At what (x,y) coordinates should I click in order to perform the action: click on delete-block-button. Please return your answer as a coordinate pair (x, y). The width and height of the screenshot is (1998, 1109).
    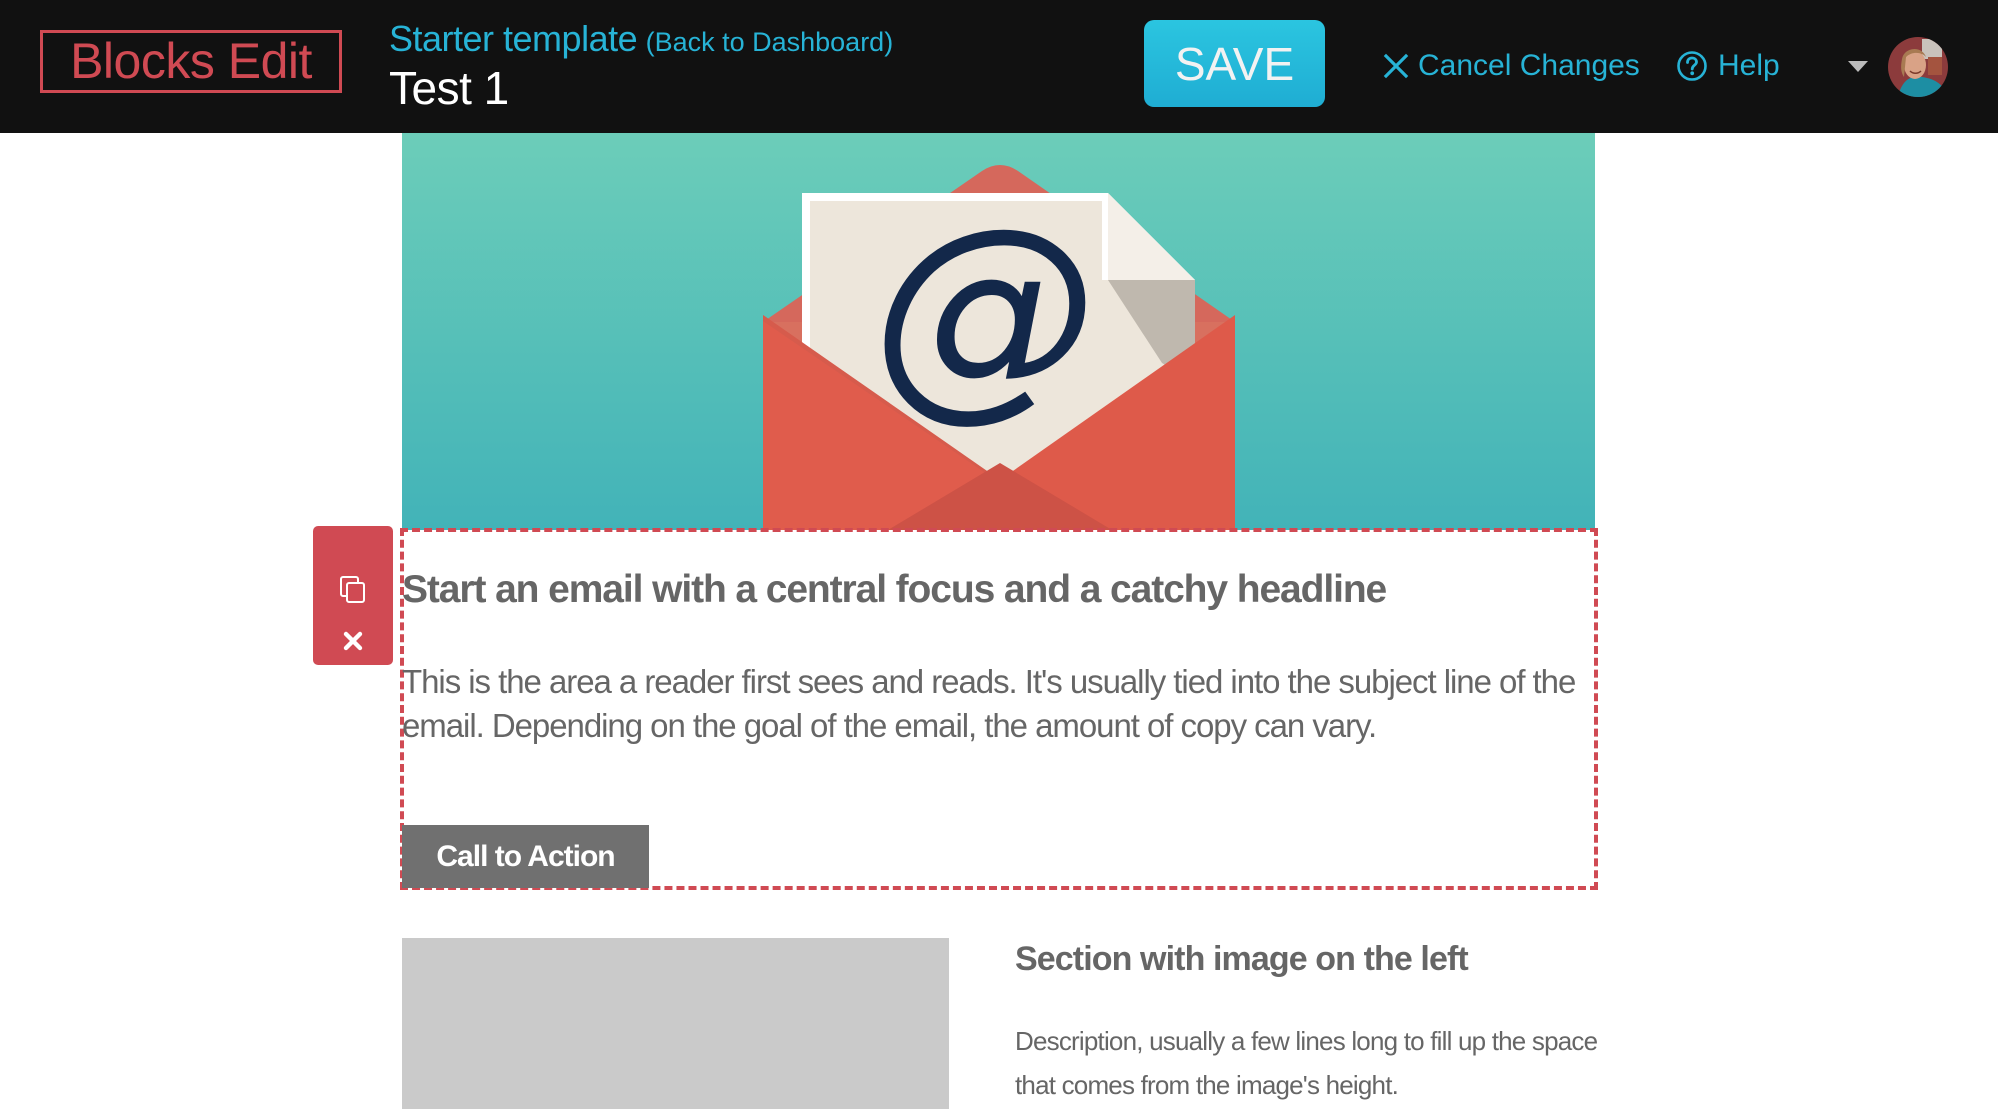
    Looking at the image, I should click on (353, 641).